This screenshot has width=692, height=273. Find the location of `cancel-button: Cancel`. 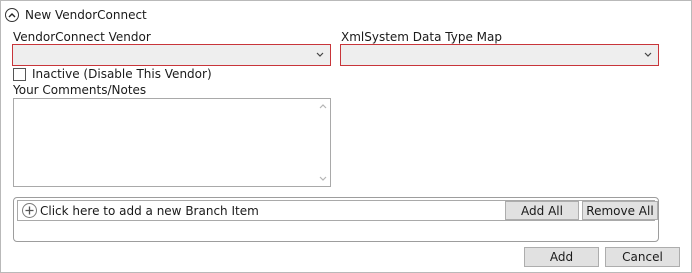

cancel-button: Cancel is located at coordinates (642, 257).